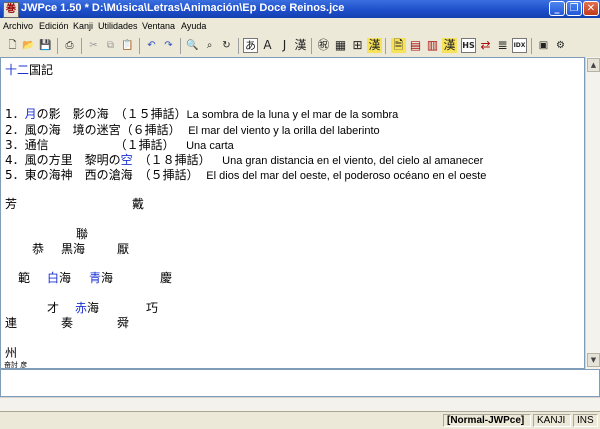 Image resolution: width=600 pixels, height=429 pixels. What do you see at coordinates (83, 26) in the screenshot?
I see `menu-kanji: Kanji` at bounding box center [83, 26].